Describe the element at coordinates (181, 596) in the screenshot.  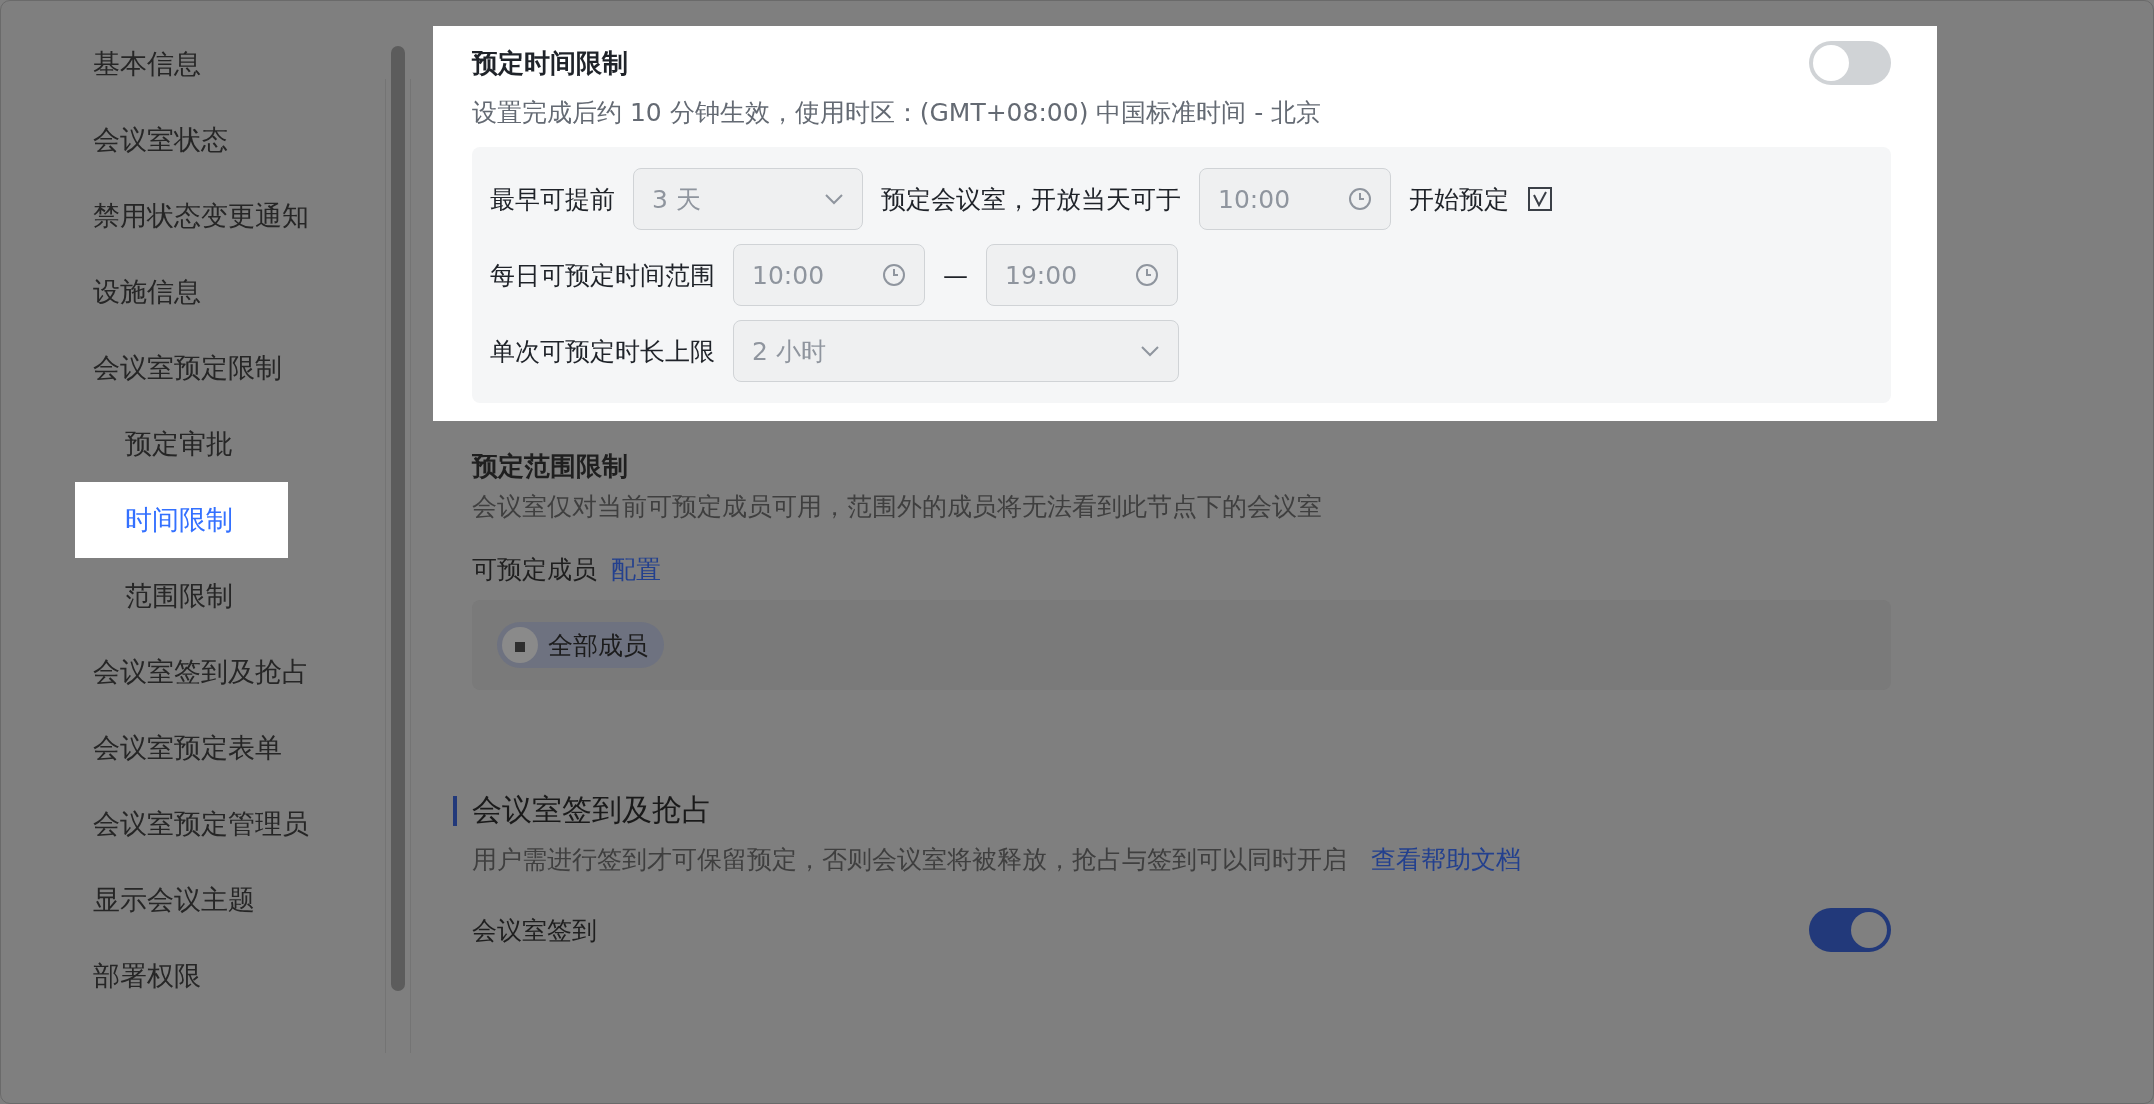
I see `sidebar-item: 范围限制` at that location.